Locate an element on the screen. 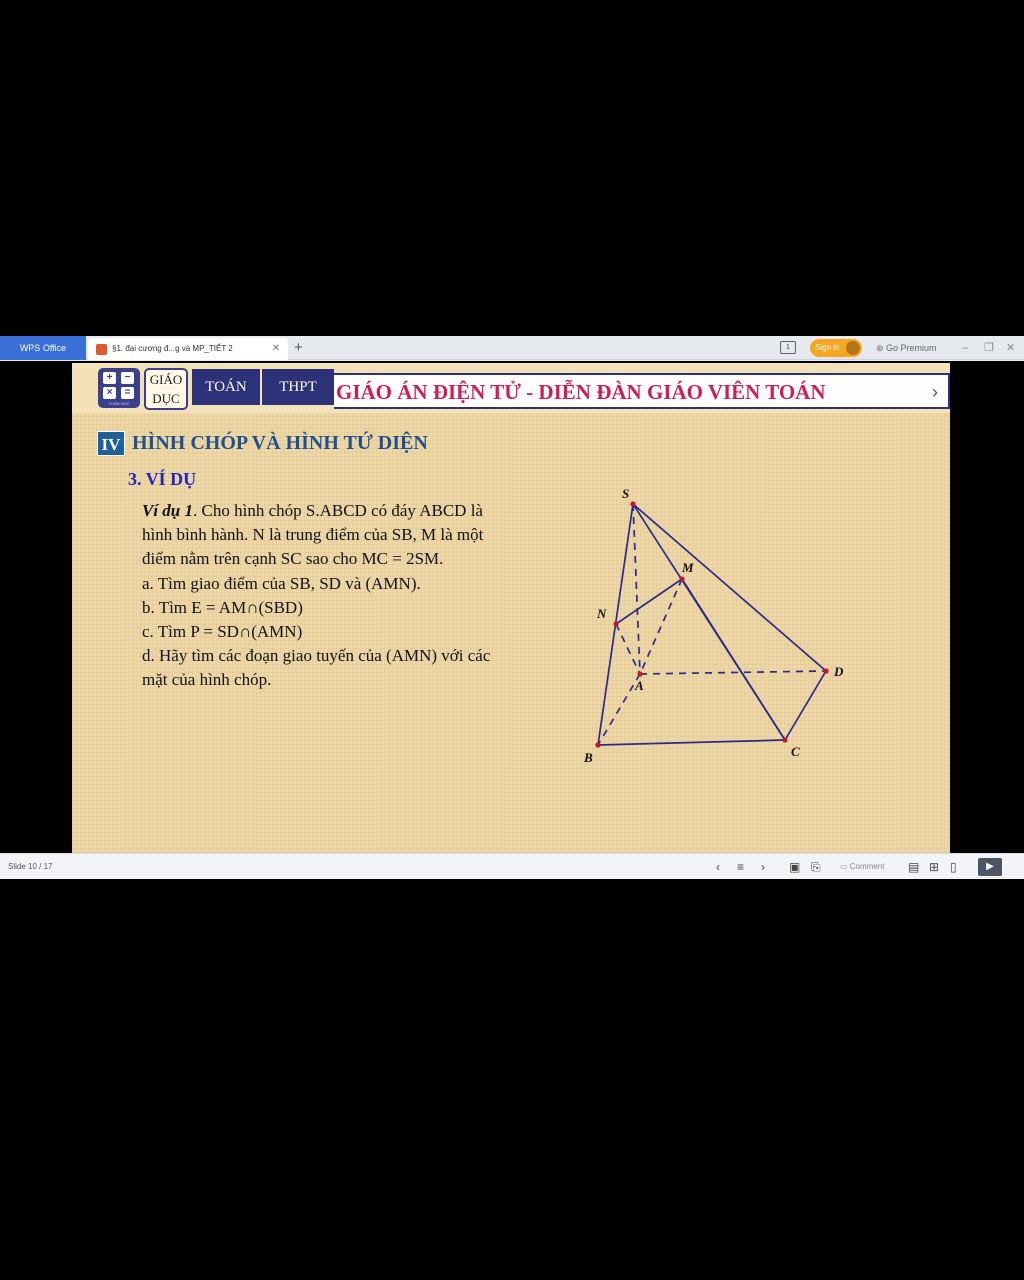 The image size is (1024, 1280). play-slideshow-button: ▶ is located at coordinates (990, 867).